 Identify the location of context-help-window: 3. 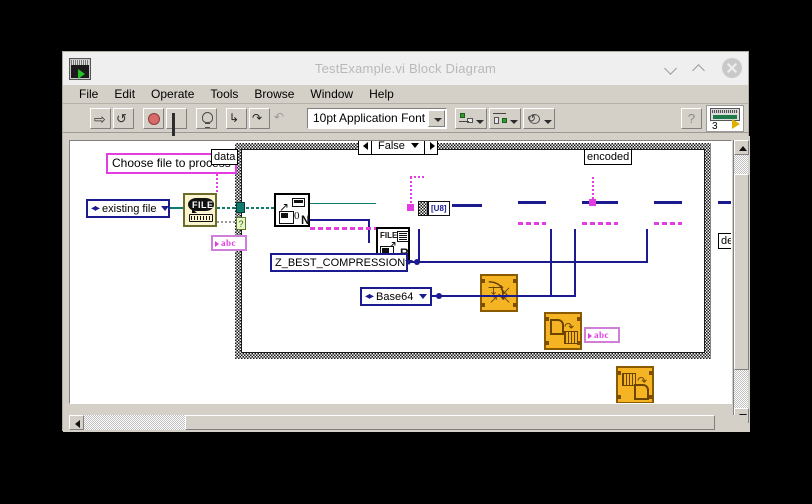
(725, 118).